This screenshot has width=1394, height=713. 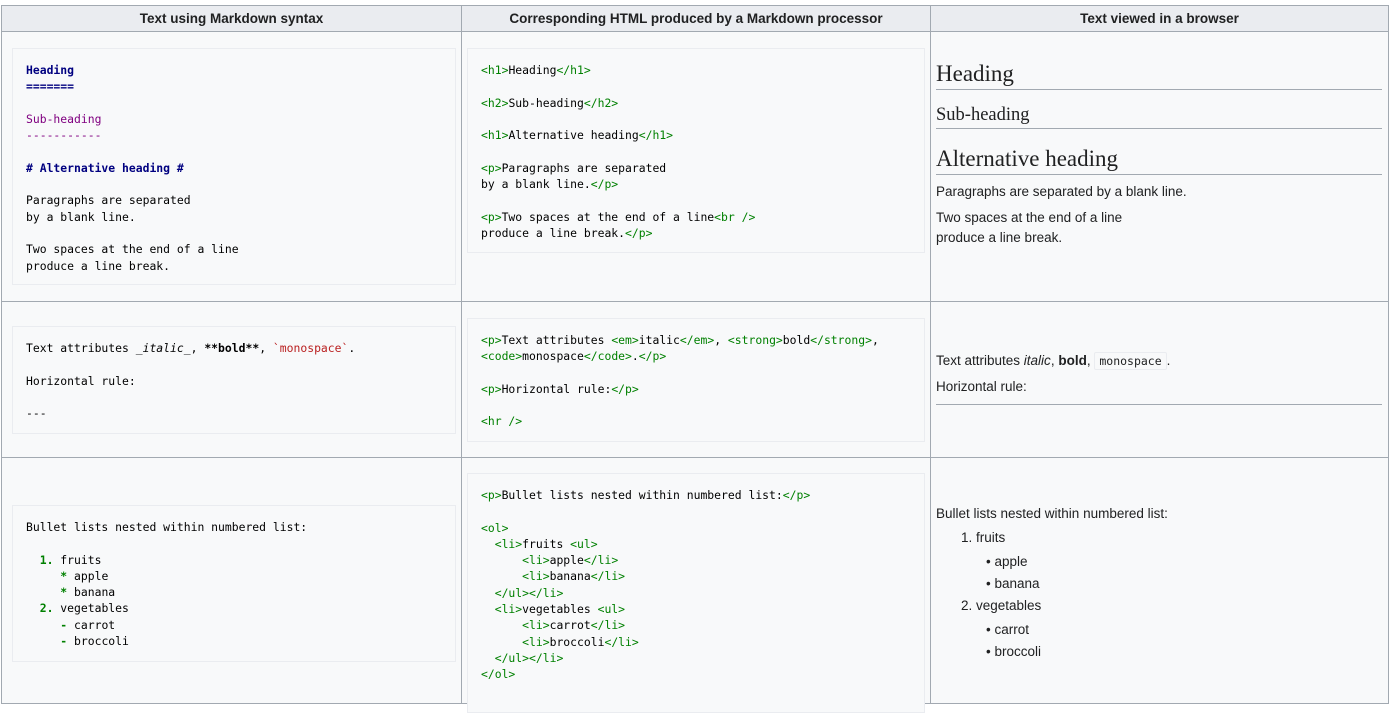 What do you see at coordinates (88, 592) in the screenshot?
I see `md-sublist-item-banana: * banana` at bounding box center [88, 592].